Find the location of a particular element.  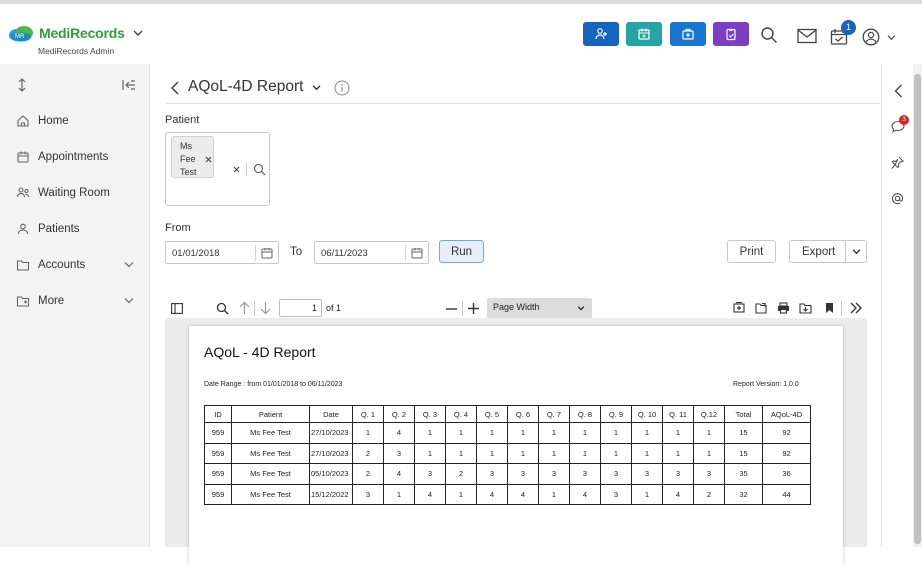

sidebar-item-label: Waiting Room is located at coordinates (74, 193).